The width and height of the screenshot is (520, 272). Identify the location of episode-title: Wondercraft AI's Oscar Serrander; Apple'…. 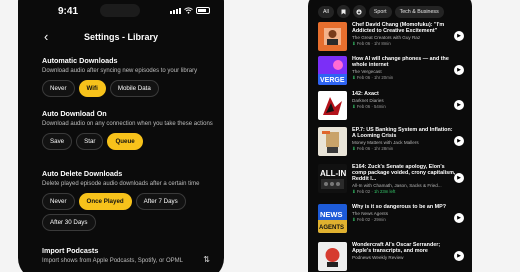
(396, 248).